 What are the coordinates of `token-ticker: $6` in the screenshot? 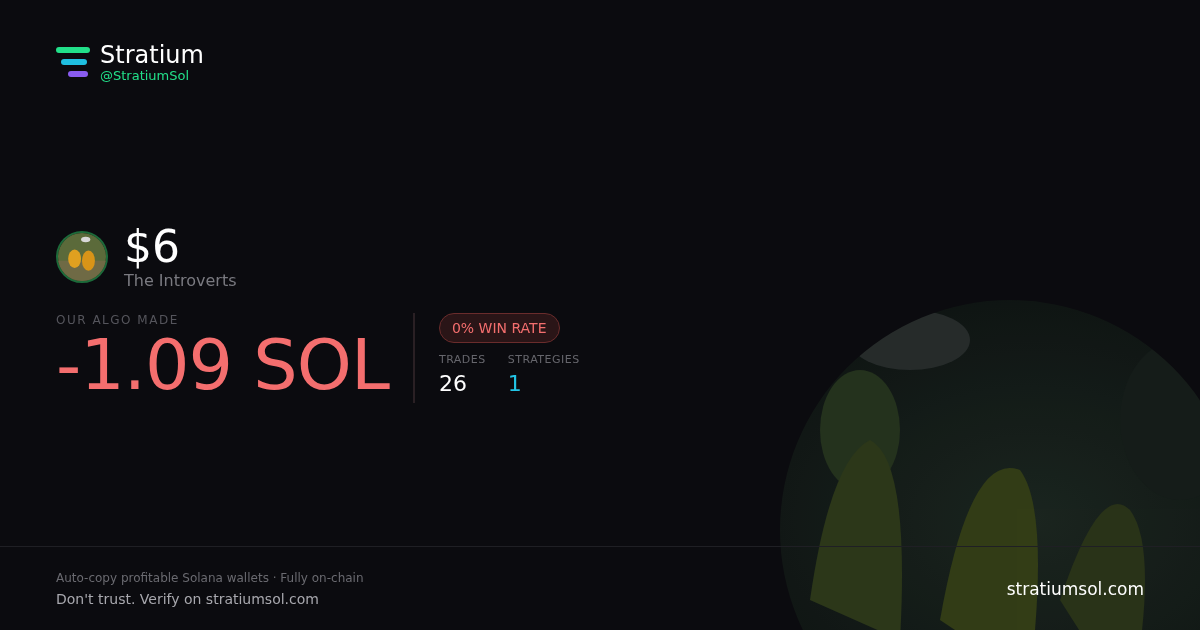 It's located at (152, 247).